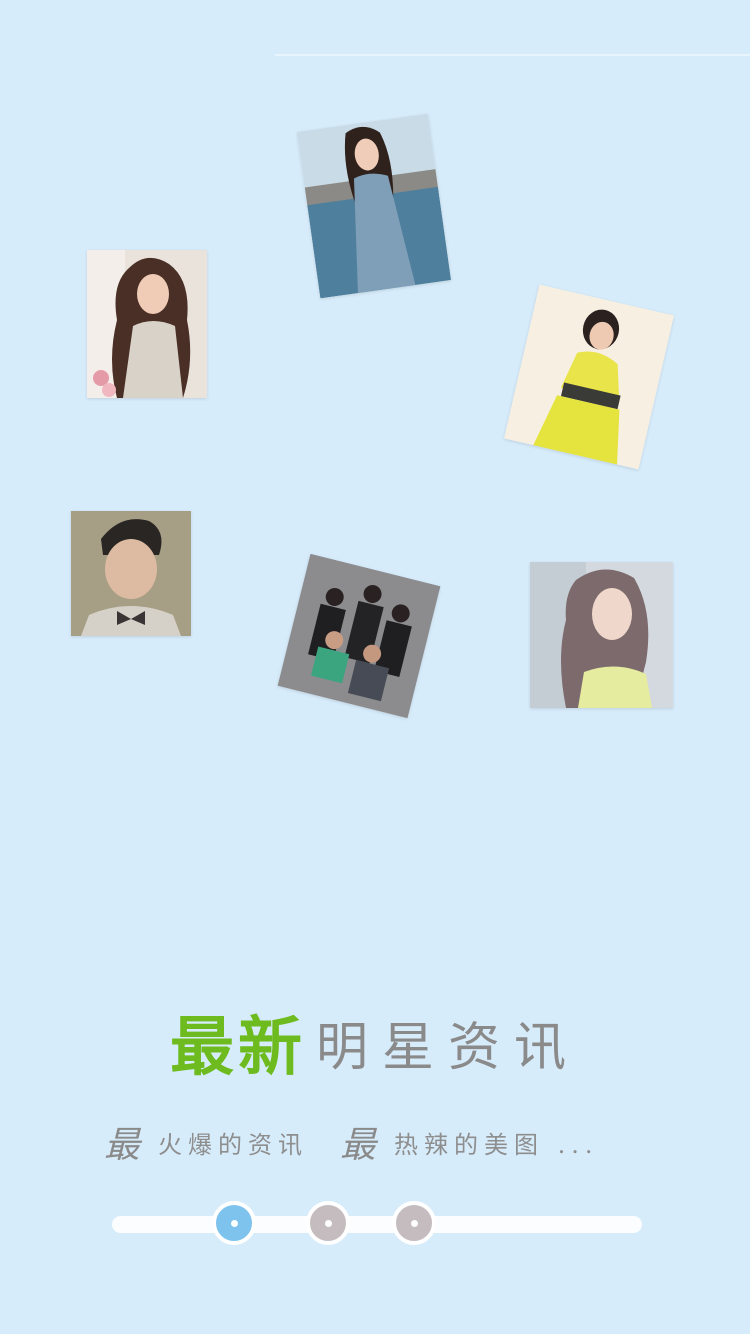 The height and width of the screenshot is (1334, 750). Describe the element at coordinates (512, 55) in the screenshot. I see `top-divider` at that location.